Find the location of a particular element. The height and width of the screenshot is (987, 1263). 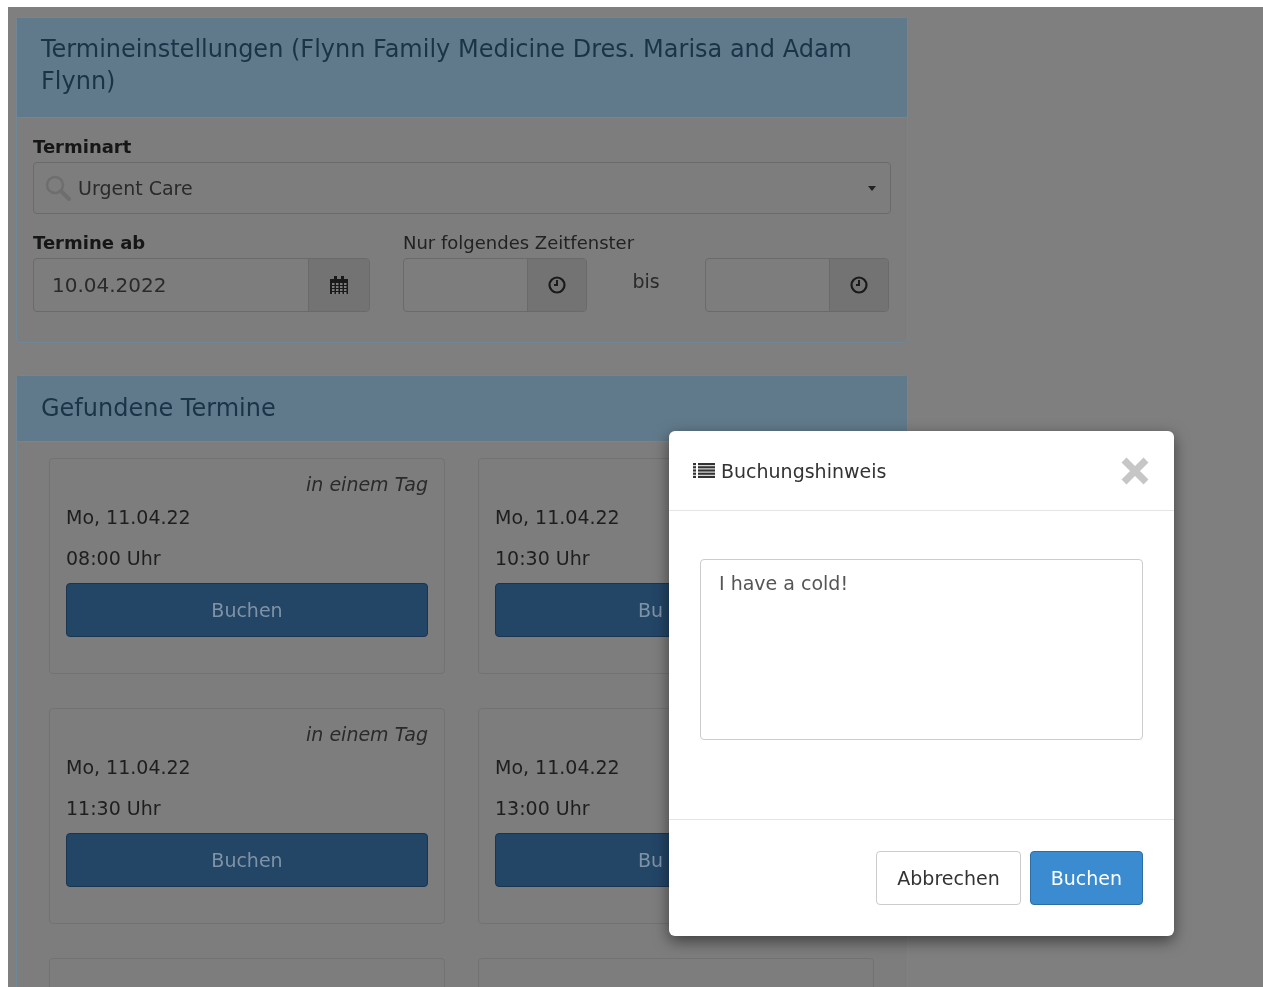

appointment-time: 11:30 Uhr is located at coordinates (113, 808).